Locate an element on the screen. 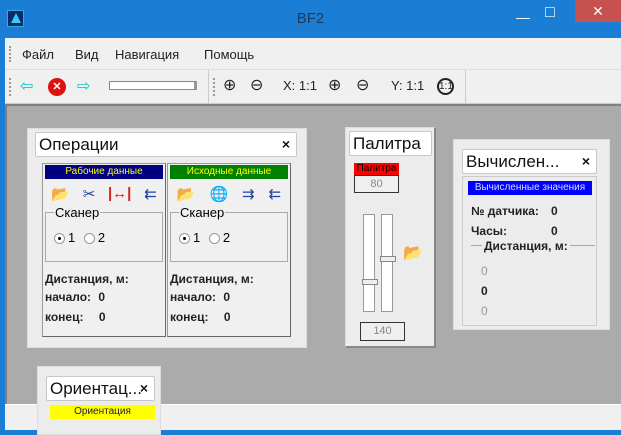 Image resolution: width=621 pixels, height=435 pixels. minimize-button: — is located at coordinates (523, 17).